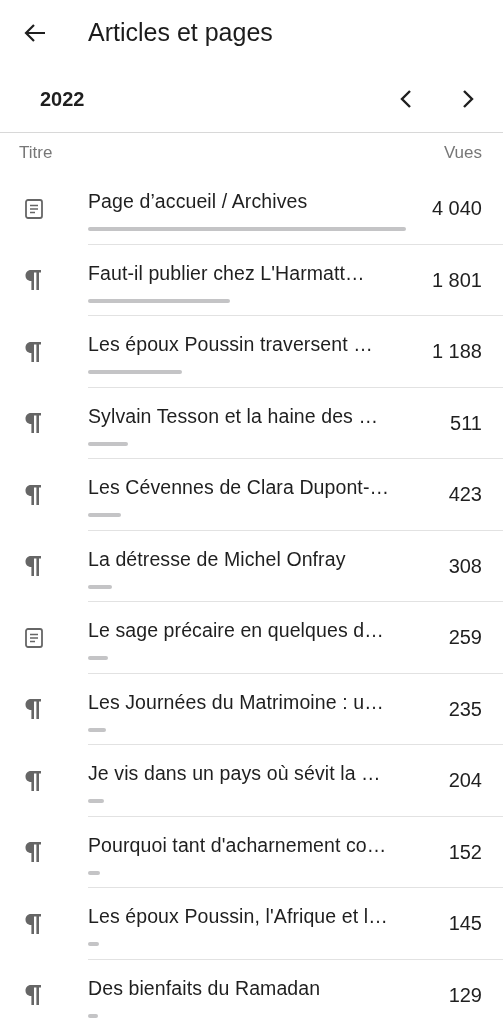  Describe the element at coordinates (63, 99) in the screenshot. I see `period-label: 2022` at that location.